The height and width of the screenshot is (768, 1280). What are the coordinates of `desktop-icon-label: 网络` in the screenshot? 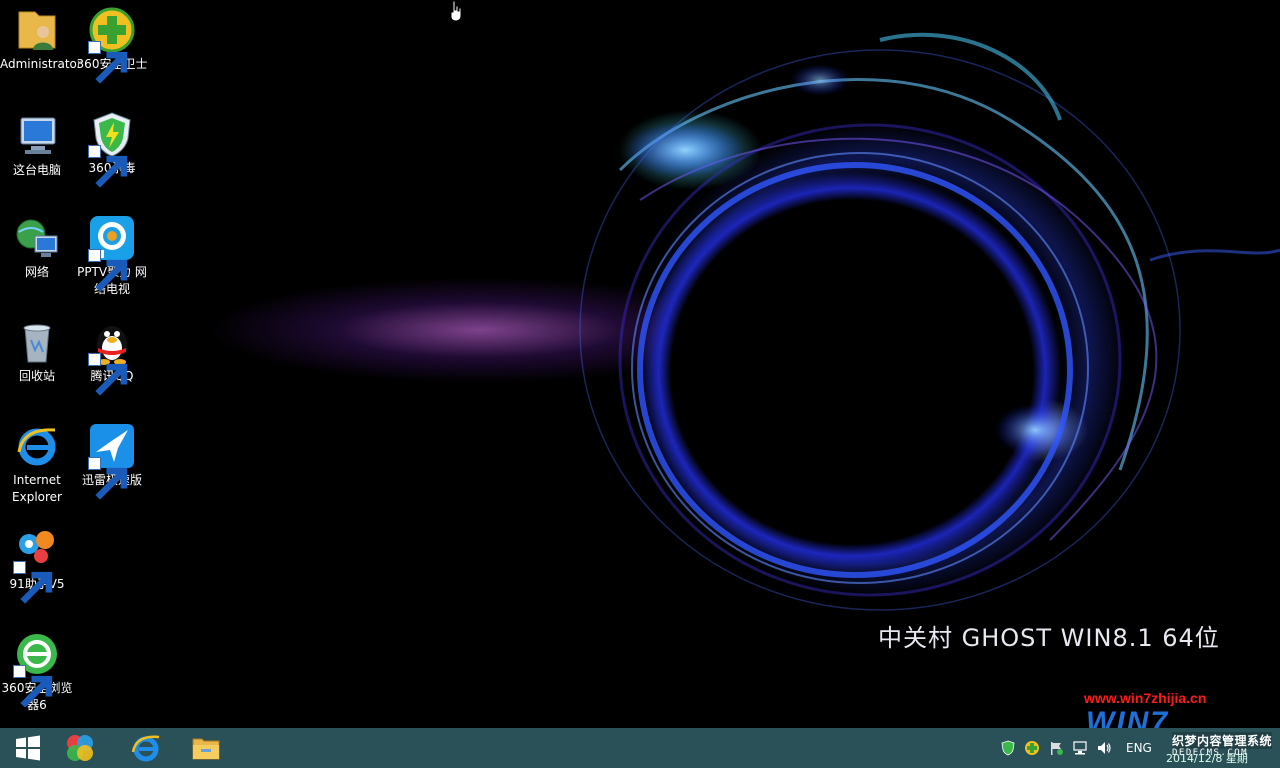 It's located at (36, 272).